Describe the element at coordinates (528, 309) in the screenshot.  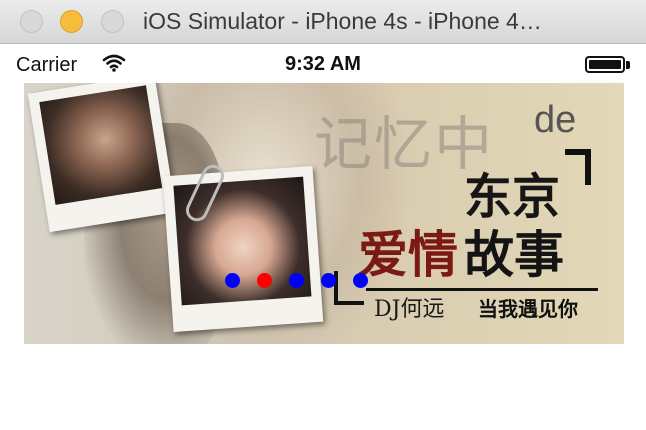
I see `banner-song-title: 当我遇见你` at that location.